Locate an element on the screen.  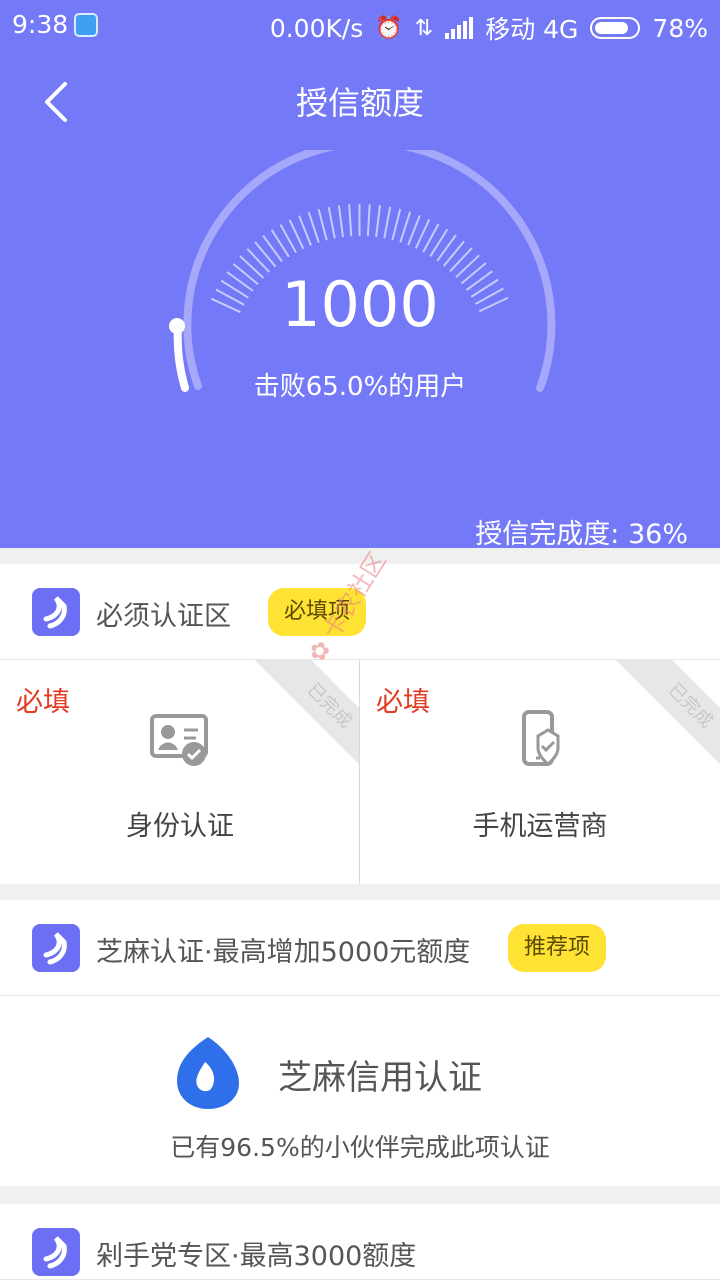
hand-section-title: 剁手党专区·最高3000额度 is located at coordinates (256, 1256).